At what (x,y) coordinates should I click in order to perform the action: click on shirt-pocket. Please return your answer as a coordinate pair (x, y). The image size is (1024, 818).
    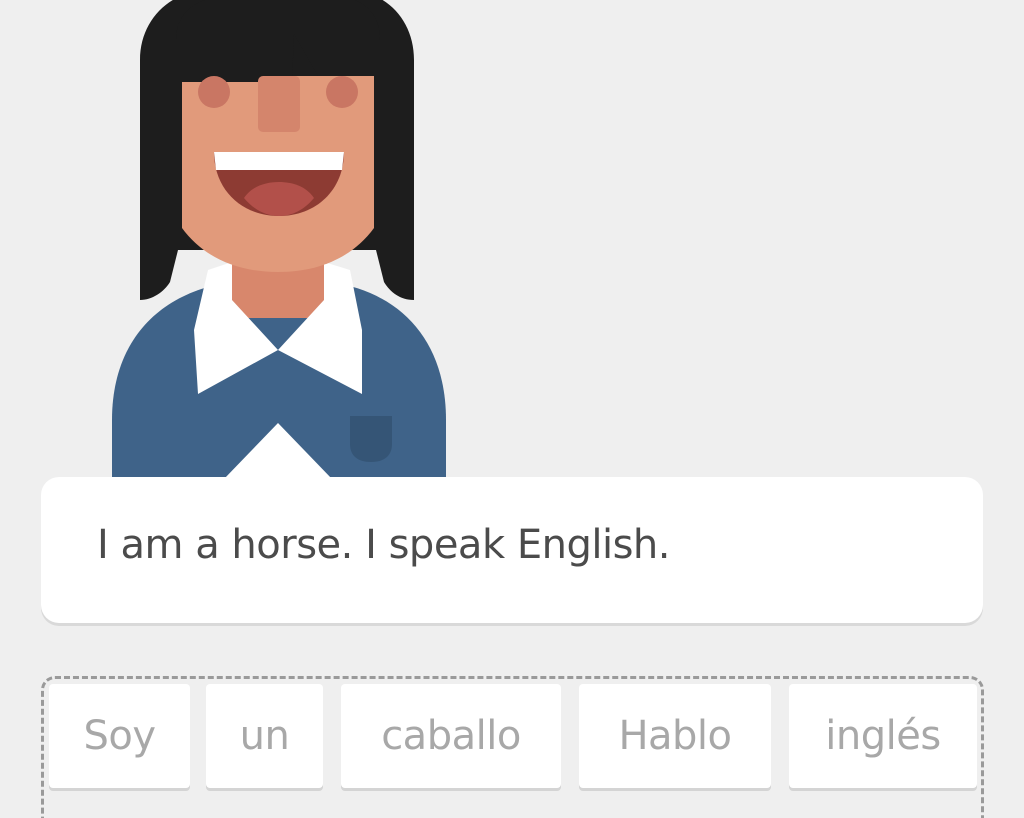
    Looking at the image, I should click on (371, 439).